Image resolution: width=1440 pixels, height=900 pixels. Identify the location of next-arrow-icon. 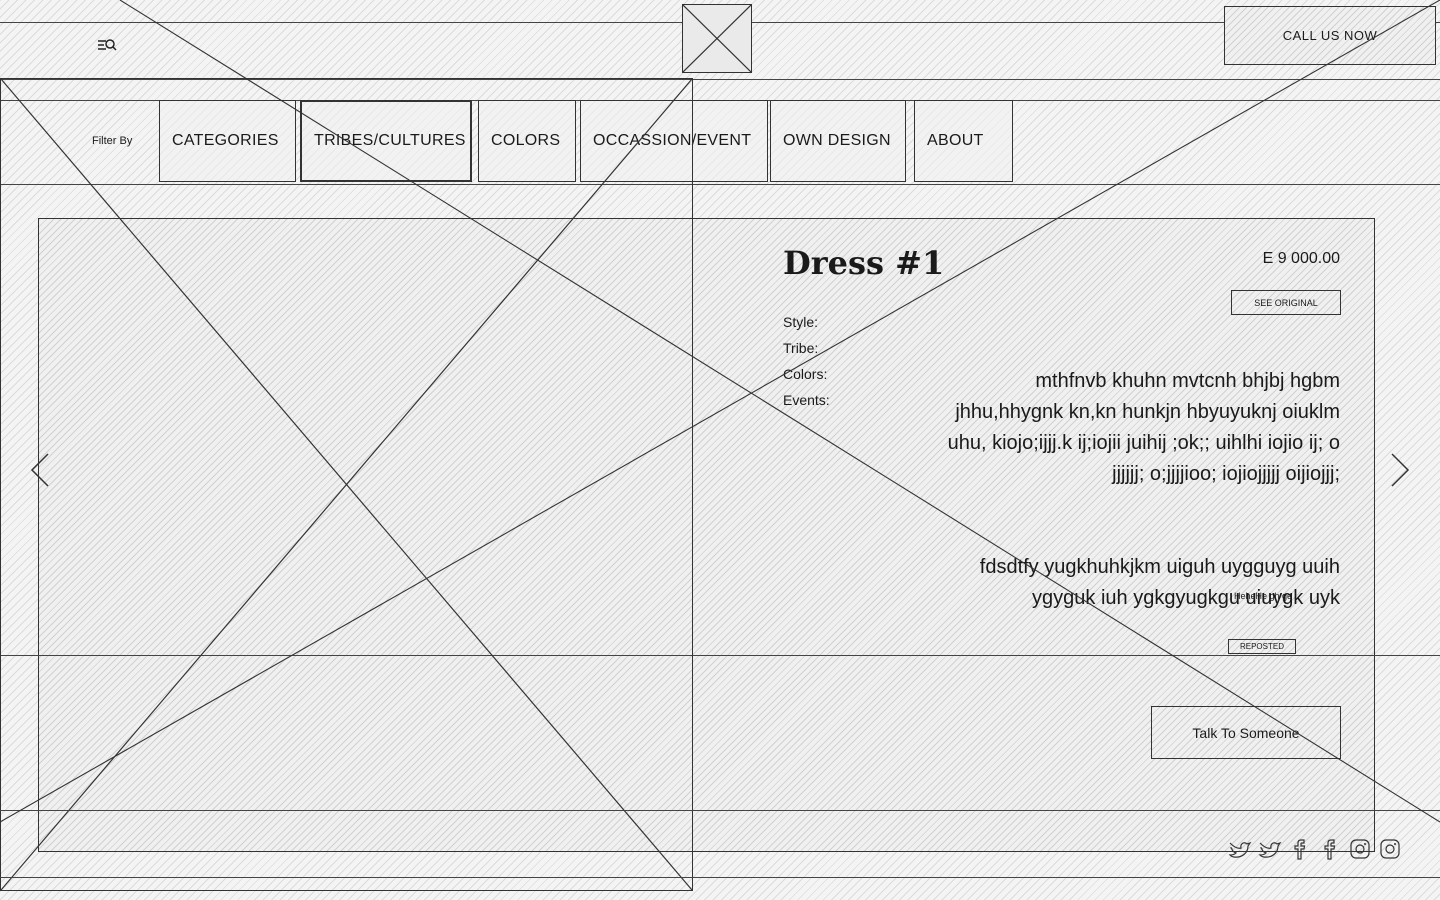
(1399, 470).